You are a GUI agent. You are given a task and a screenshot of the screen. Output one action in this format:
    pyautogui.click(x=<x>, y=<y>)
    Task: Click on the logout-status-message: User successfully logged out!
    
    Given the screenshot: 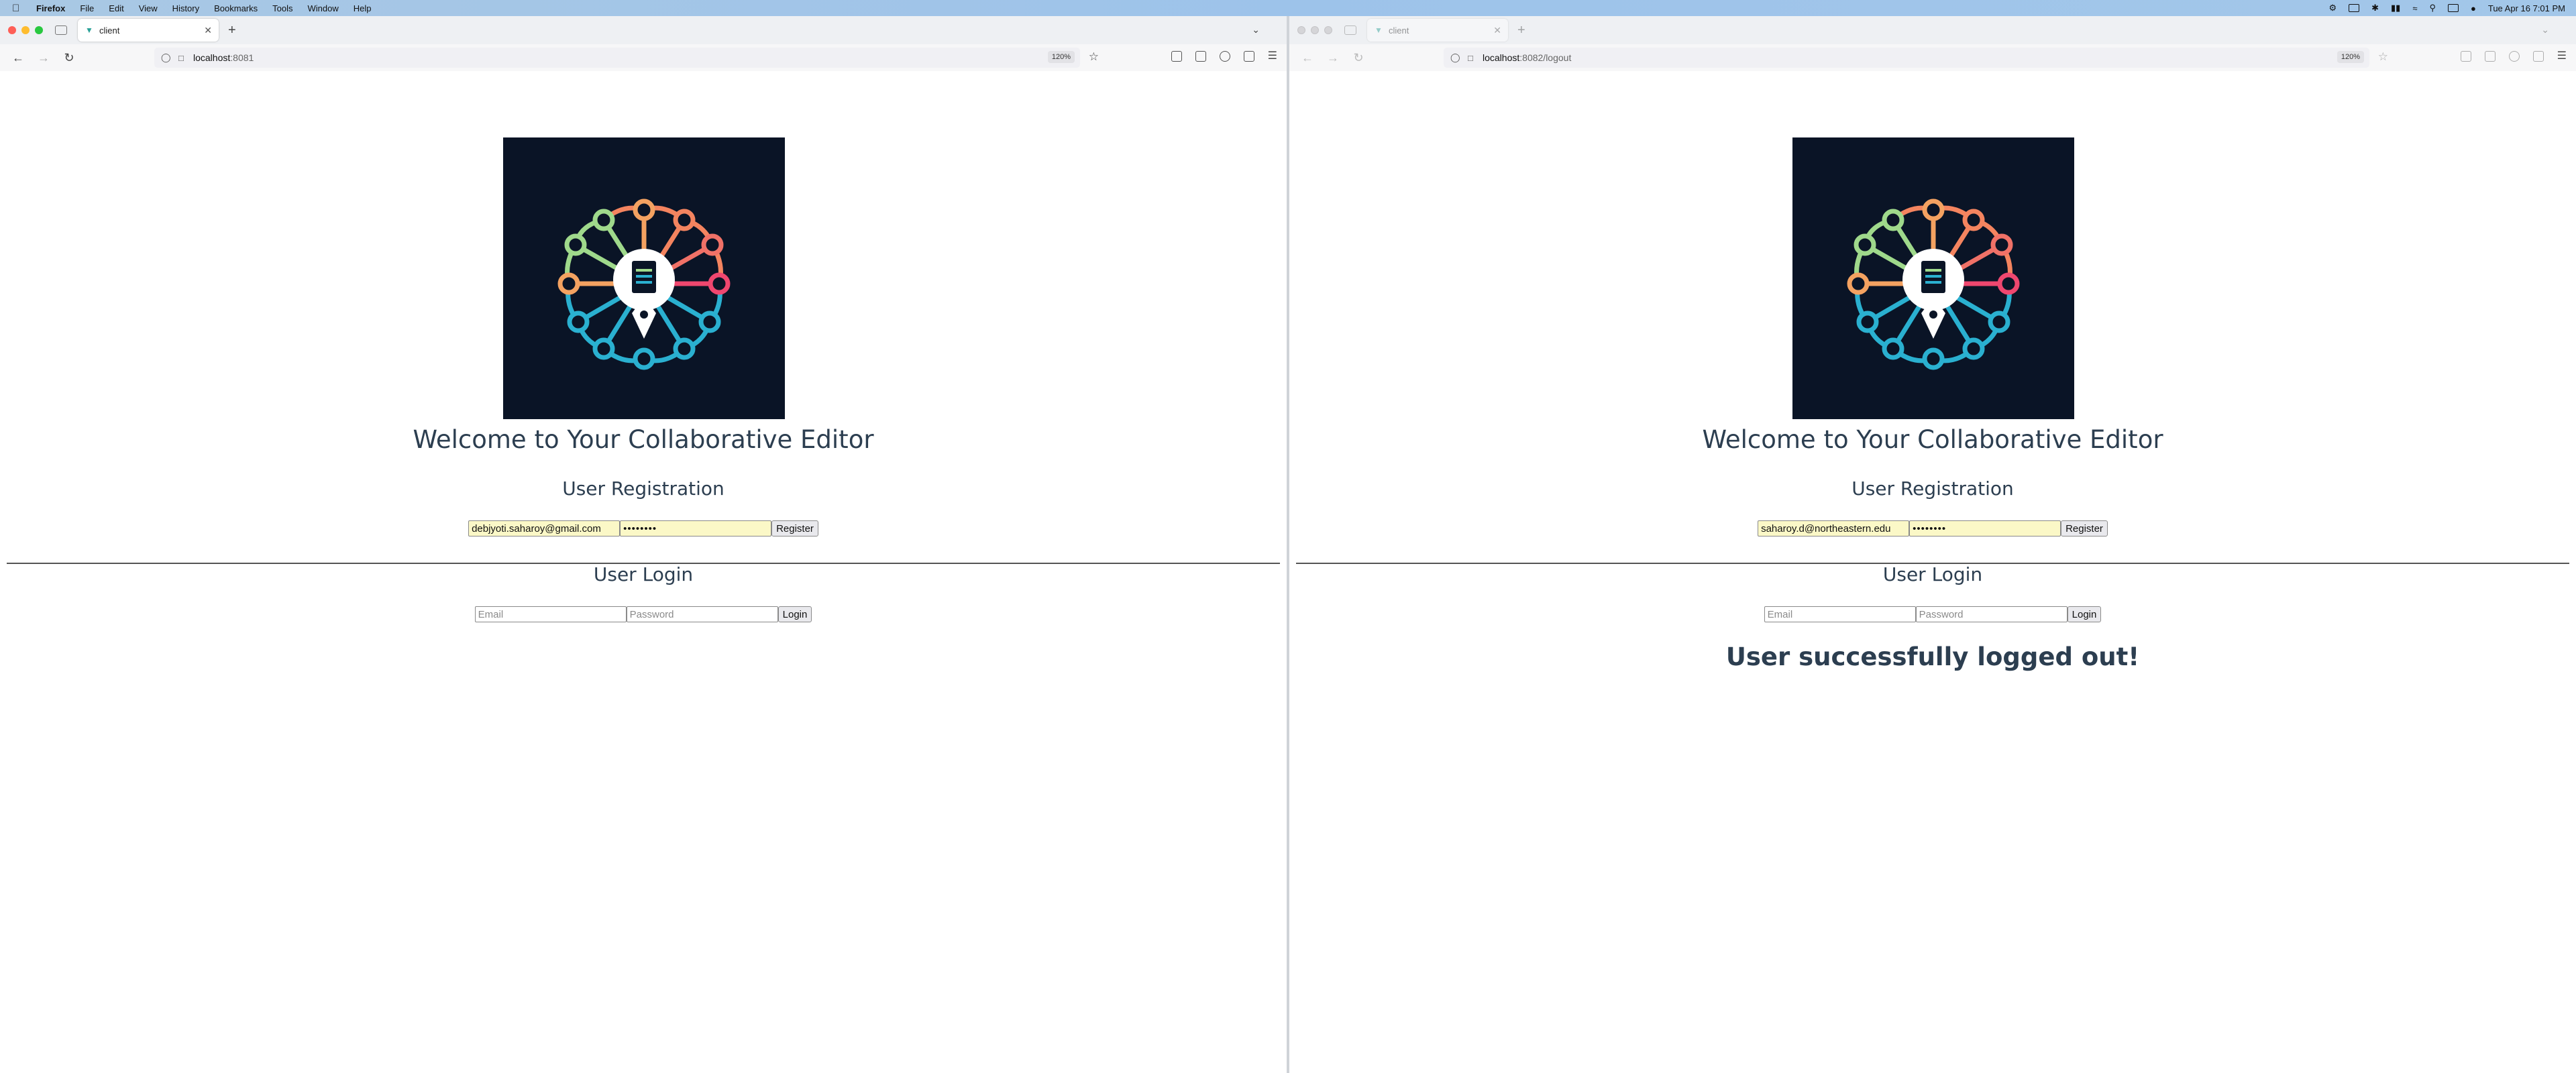 What is the action you would take?
    pyautogui.click(x=1932, y=656)
    